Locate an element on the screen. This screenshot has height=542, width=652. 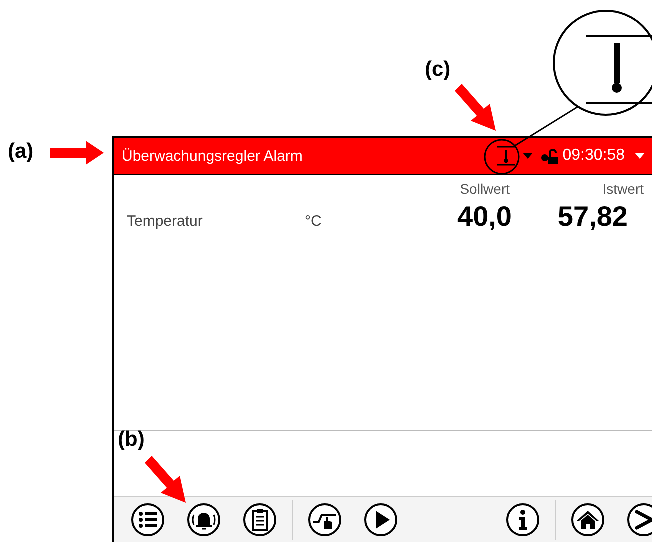
bell-icon is located at coordinates (204, 520).